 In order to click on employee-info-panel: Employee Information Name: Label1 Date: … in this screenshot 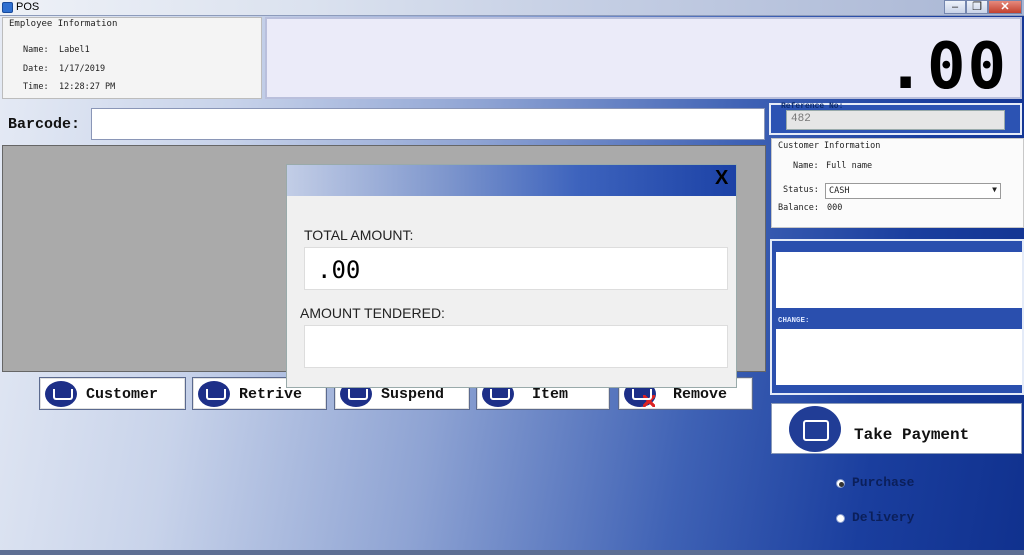, I will do `click(132, 58)`.